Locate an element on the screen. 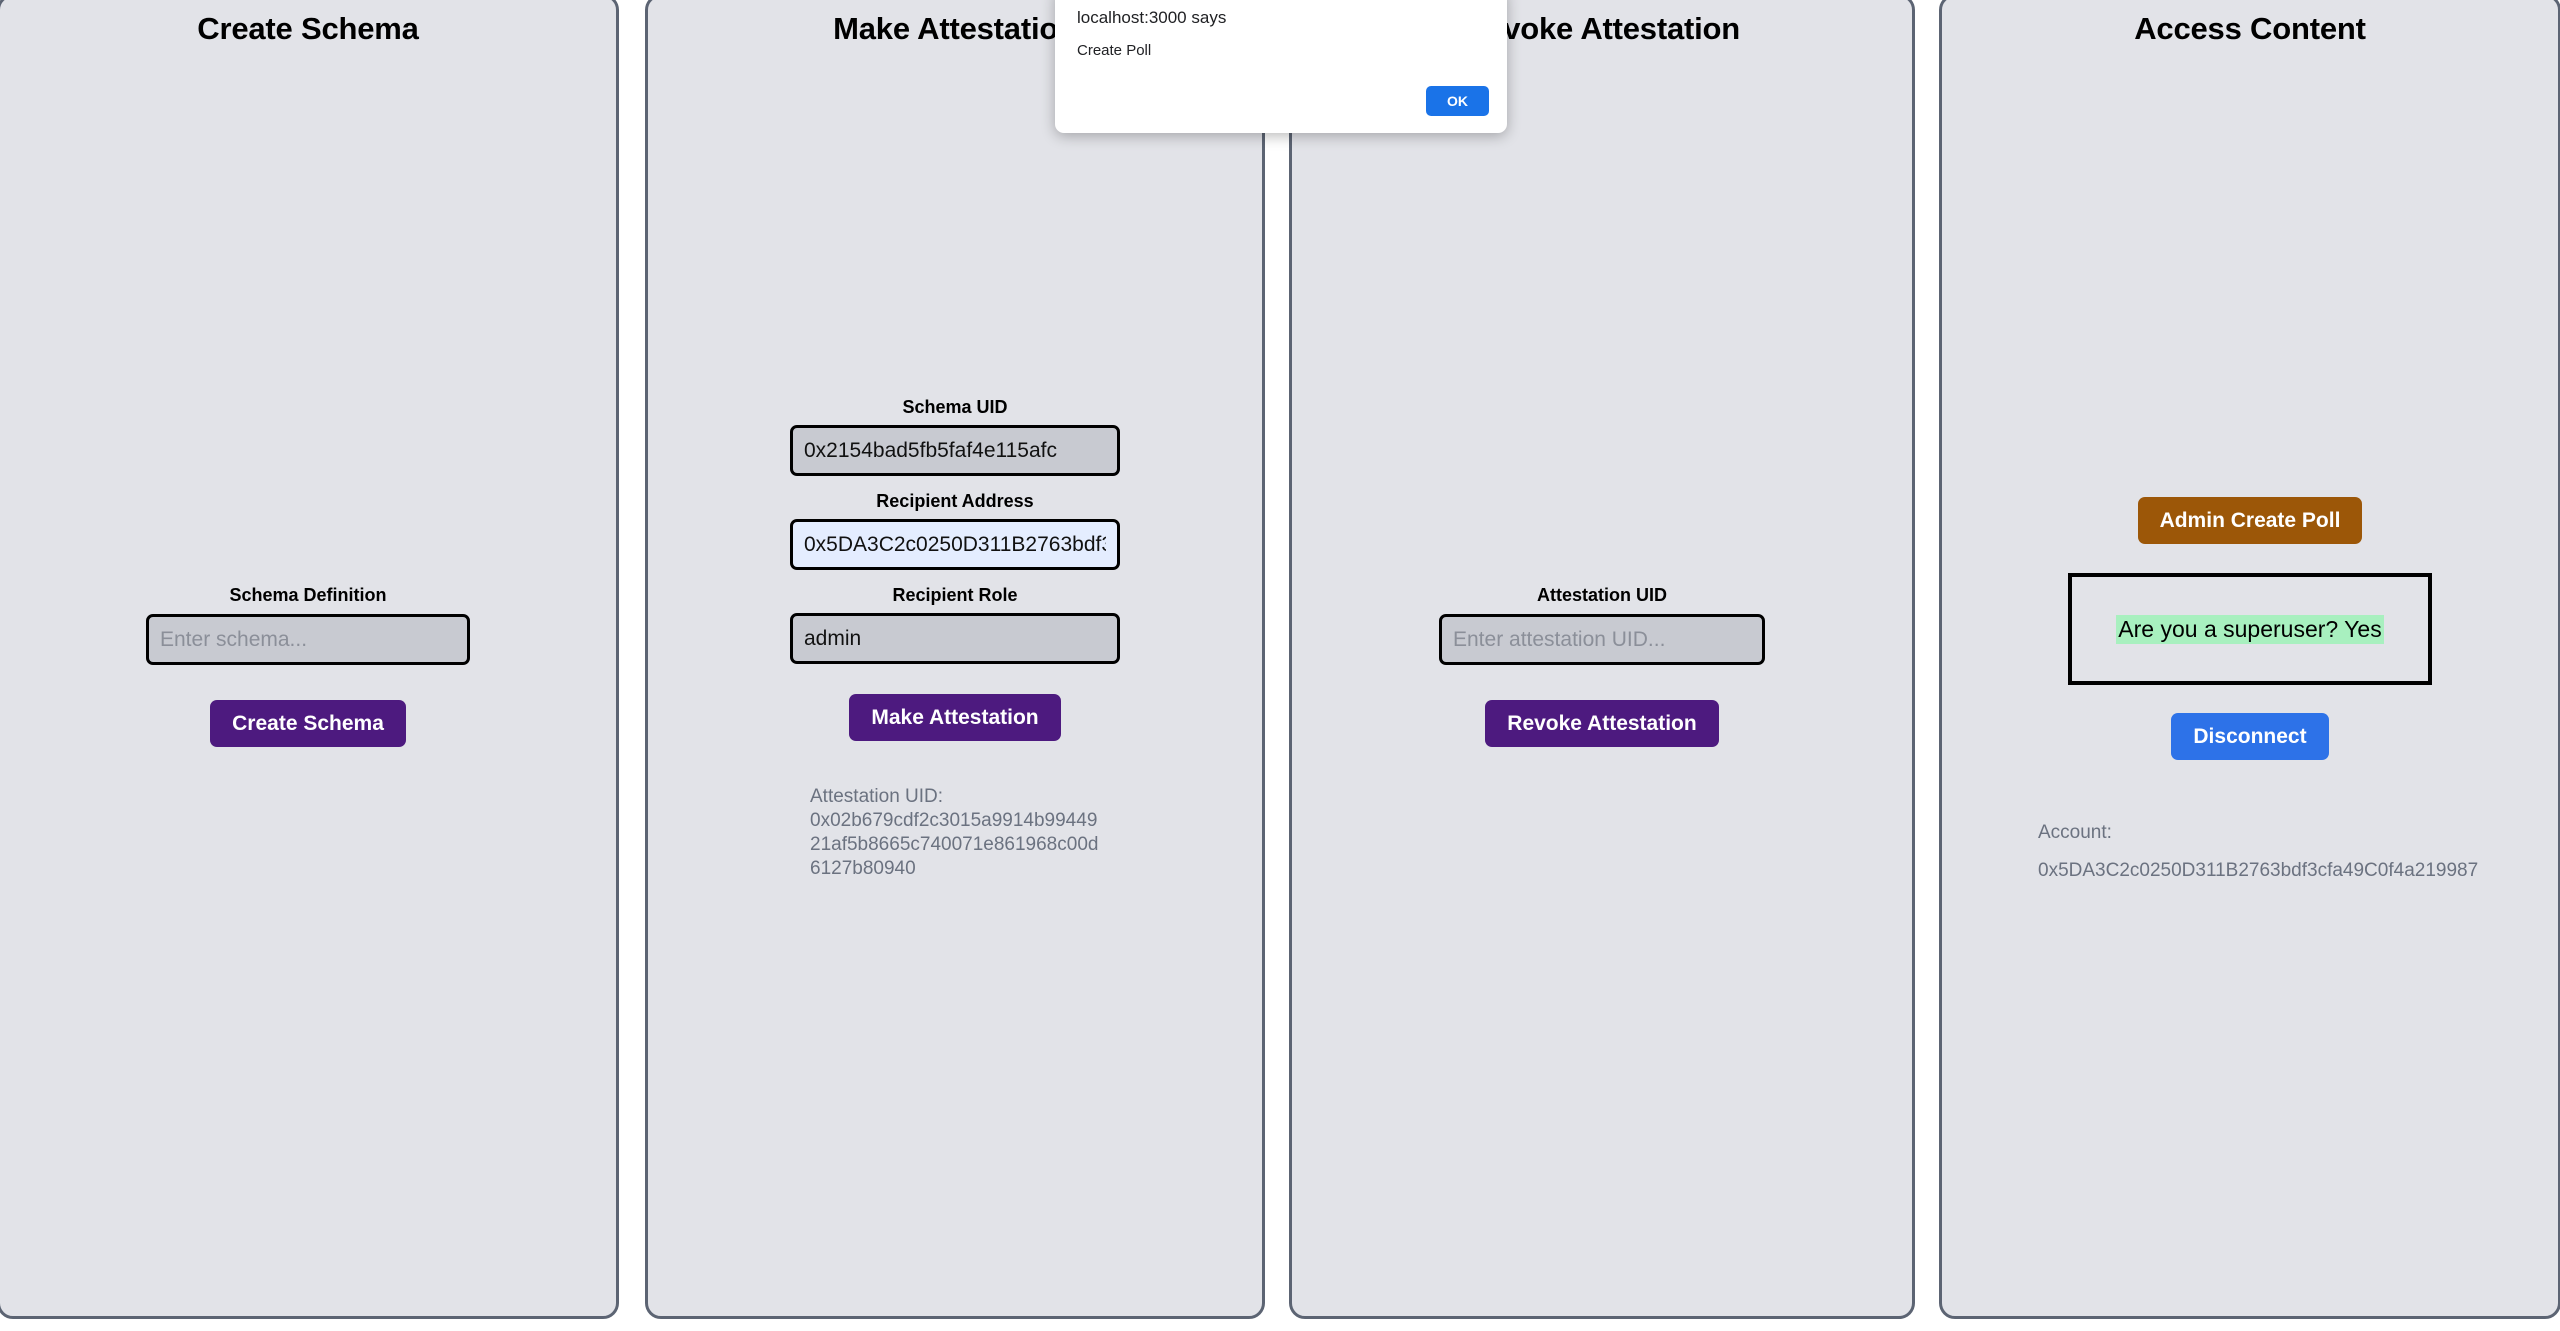 The height and width of the screenshot is (1331, 2560). recipient-address-label: Recipient Address is located at coordinates (955, 501).